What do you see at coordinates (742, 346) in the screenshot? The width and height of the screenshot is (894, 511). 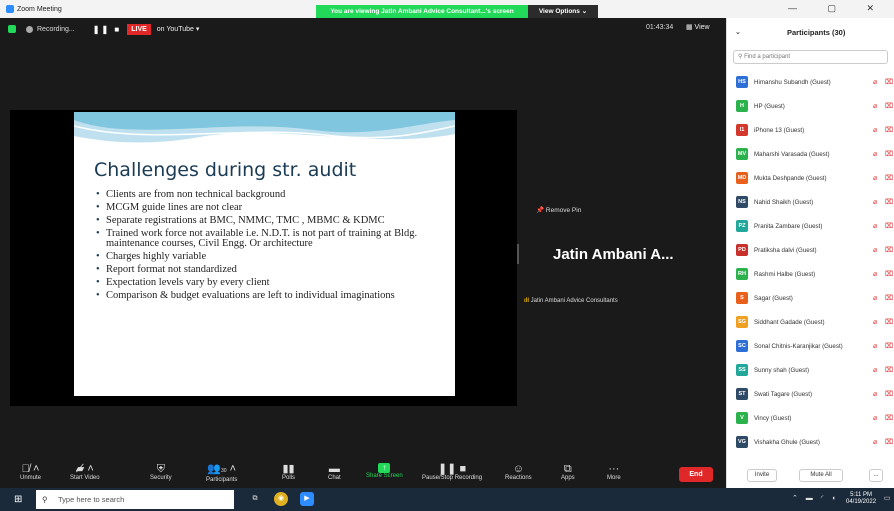 I see `avatar: SC` at bounding box center [742, 346].